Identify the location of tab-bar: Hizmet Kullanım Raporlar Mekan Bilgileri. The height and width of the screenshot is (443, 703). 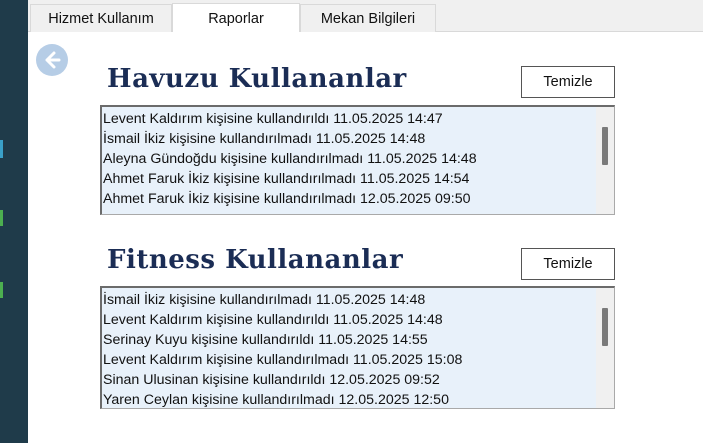
(365, 16).